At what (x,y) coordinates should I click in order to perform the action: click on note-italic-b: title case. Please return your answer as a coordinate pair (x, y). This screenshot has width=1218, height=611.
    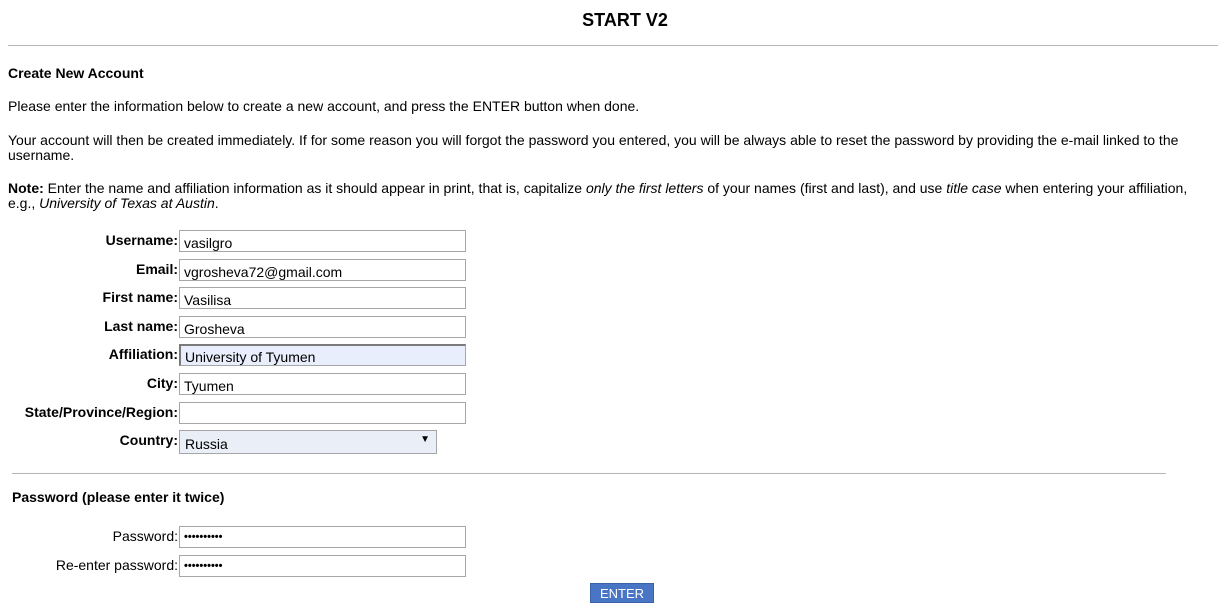
    Looking at the image, I should click on (974, 188).